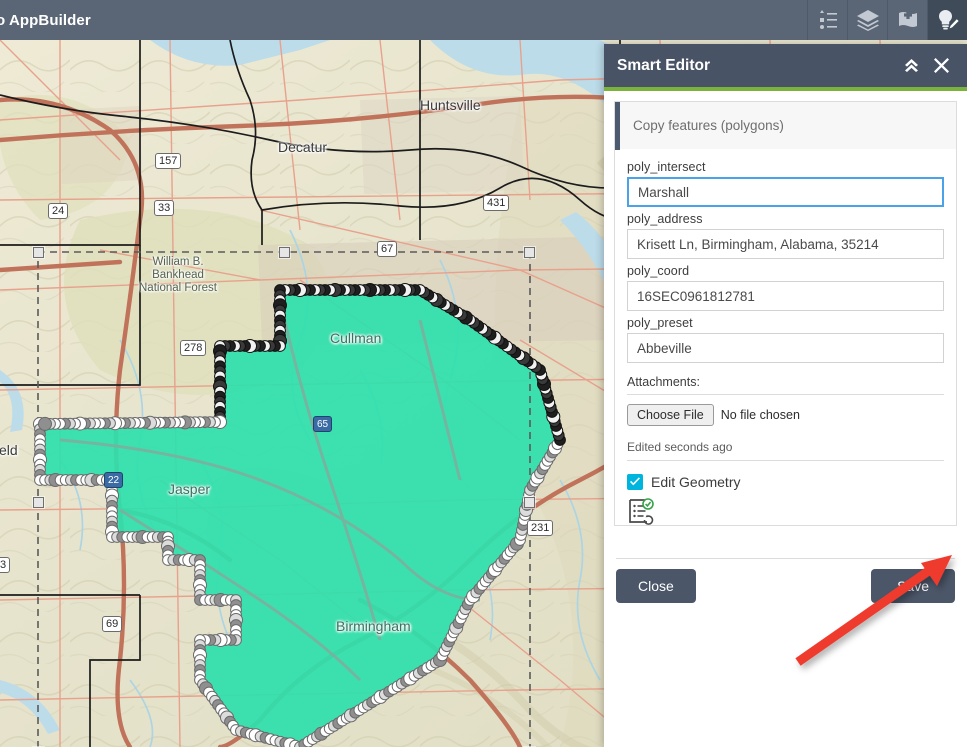  Describe the element at coordinates (483, 20) in the screenshot. I see `top-toolbar: o AppBuilder` at that location.